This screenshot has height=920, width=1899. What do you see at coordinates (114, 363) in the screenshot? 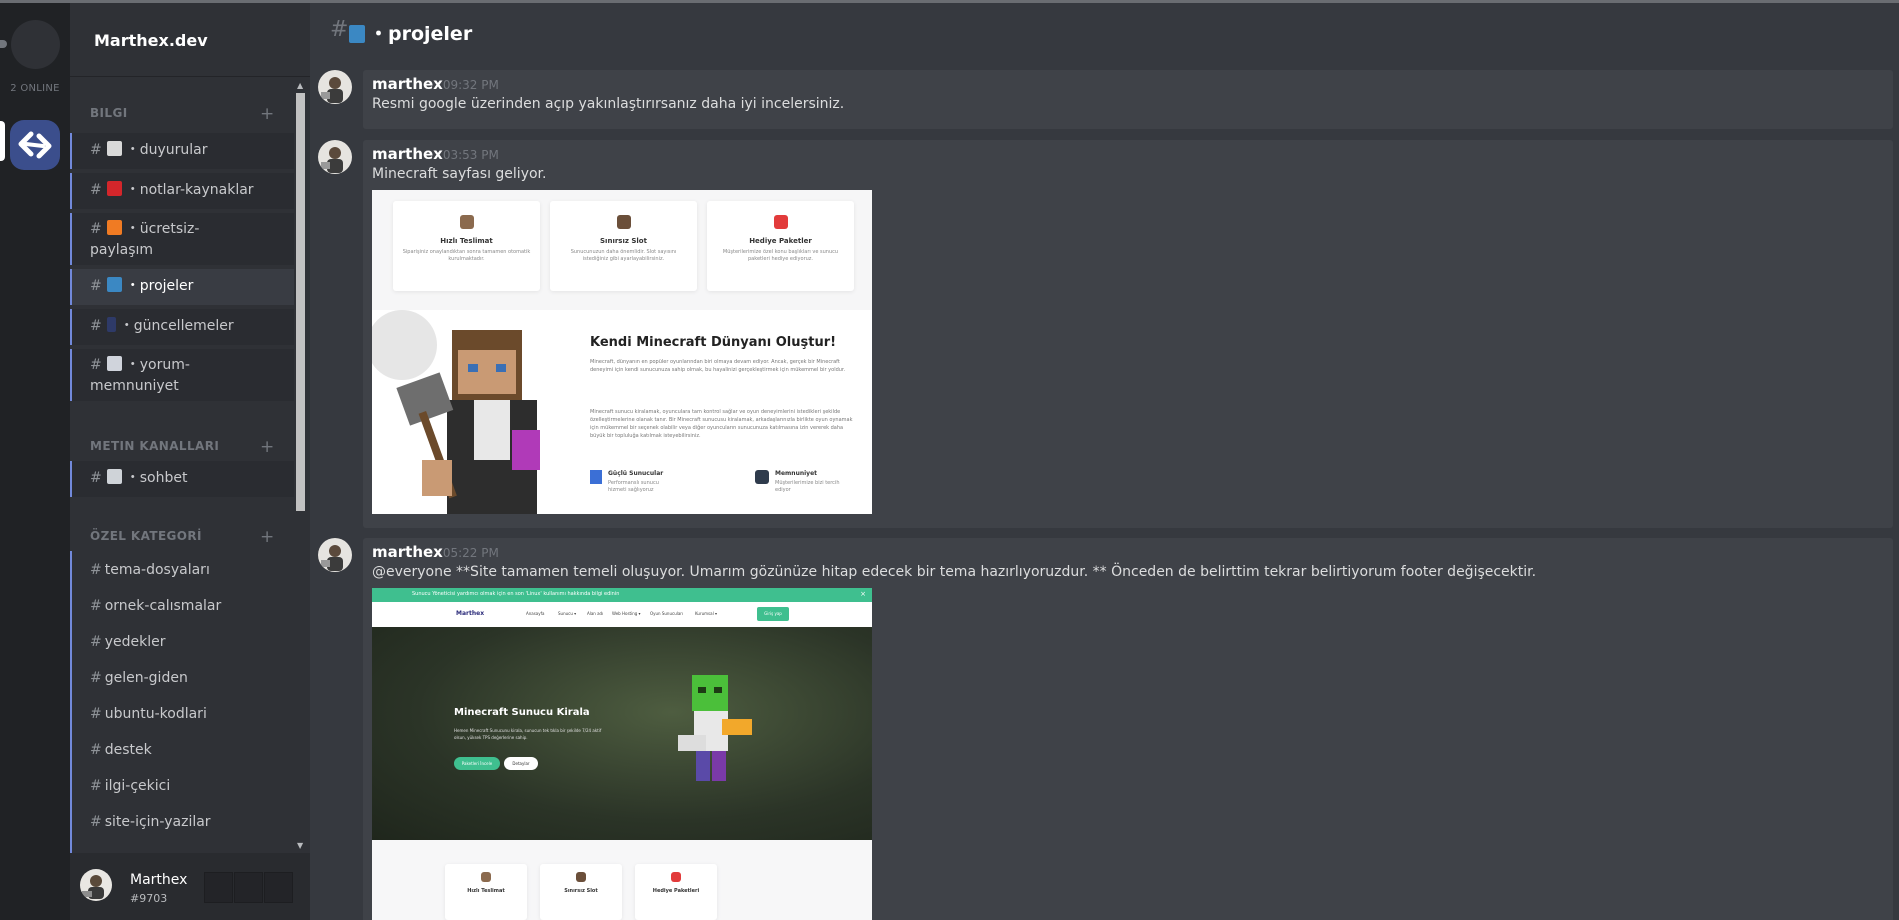
I see `rocket-emoji-icon` at bounding box center [114, 363].